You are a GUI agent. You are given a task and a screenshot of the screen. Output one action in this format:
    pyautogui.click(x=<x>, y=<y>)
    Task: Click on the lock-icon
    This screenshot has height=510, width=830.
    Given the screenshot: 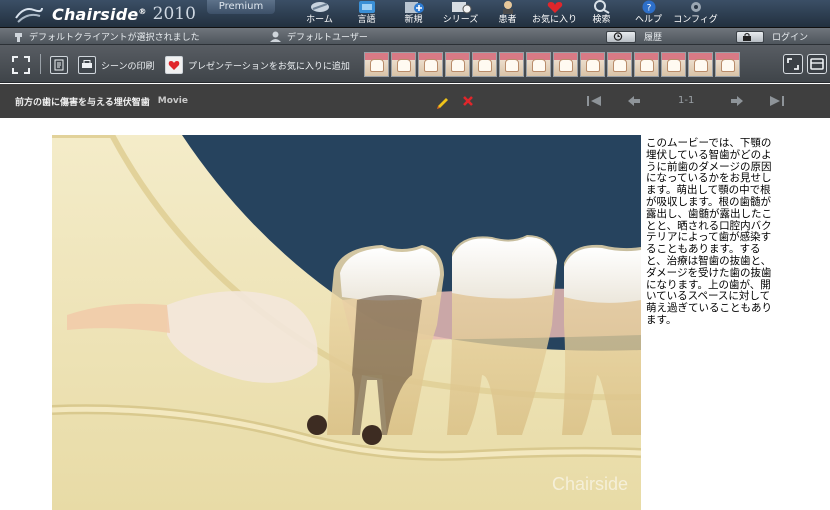 What is the action you would take?
    pyautogui.click(x=747, y=37)
    